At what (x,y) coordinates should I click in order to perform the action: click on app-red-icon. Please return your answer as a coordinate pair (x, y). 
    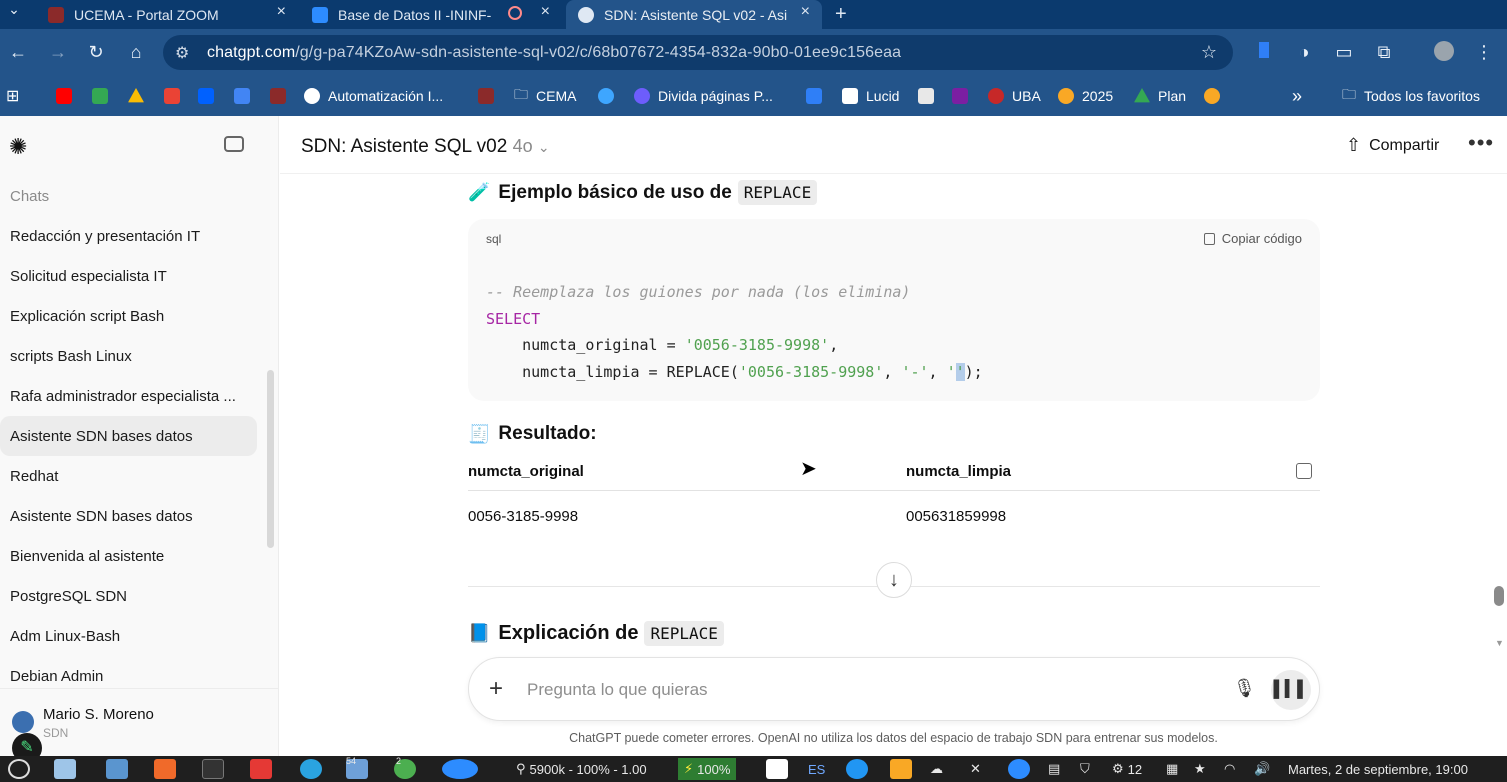
    Looking at the image, I should click on (261, 769).